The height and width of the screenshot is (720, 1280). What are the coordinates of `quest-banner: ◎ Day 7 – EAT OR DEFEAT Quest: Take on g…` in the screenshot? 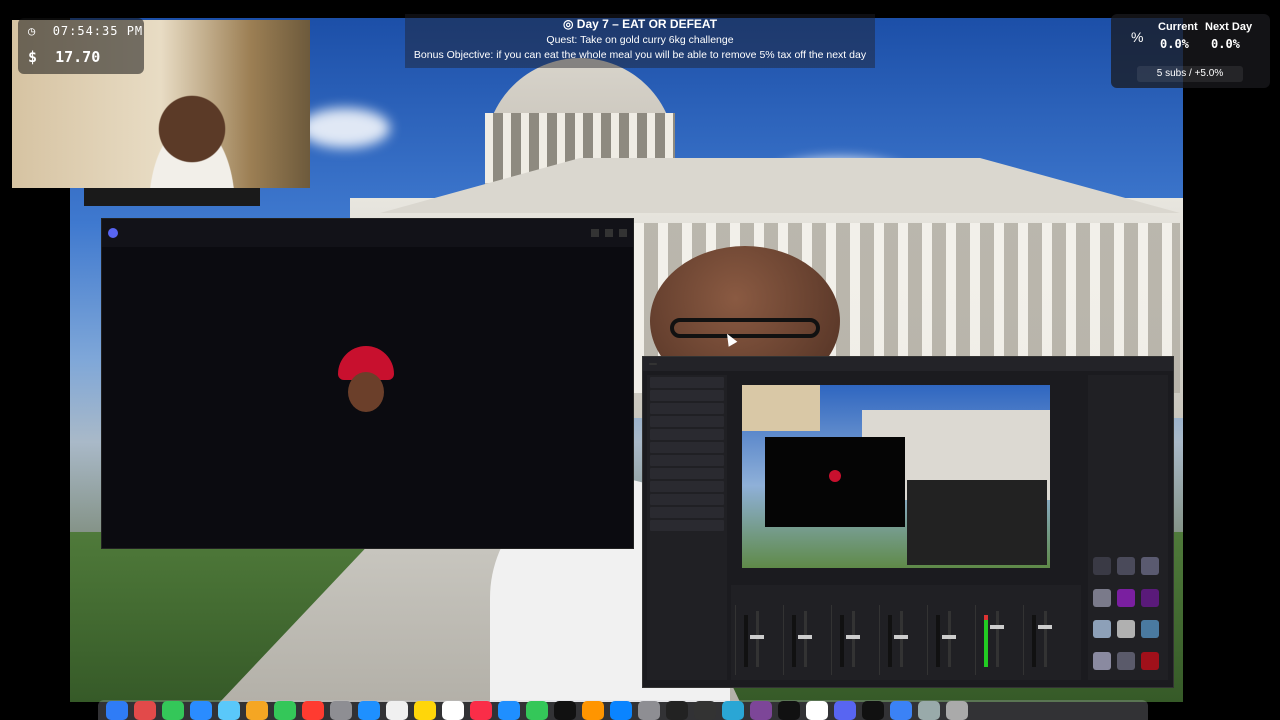 It's located at (640, 41).